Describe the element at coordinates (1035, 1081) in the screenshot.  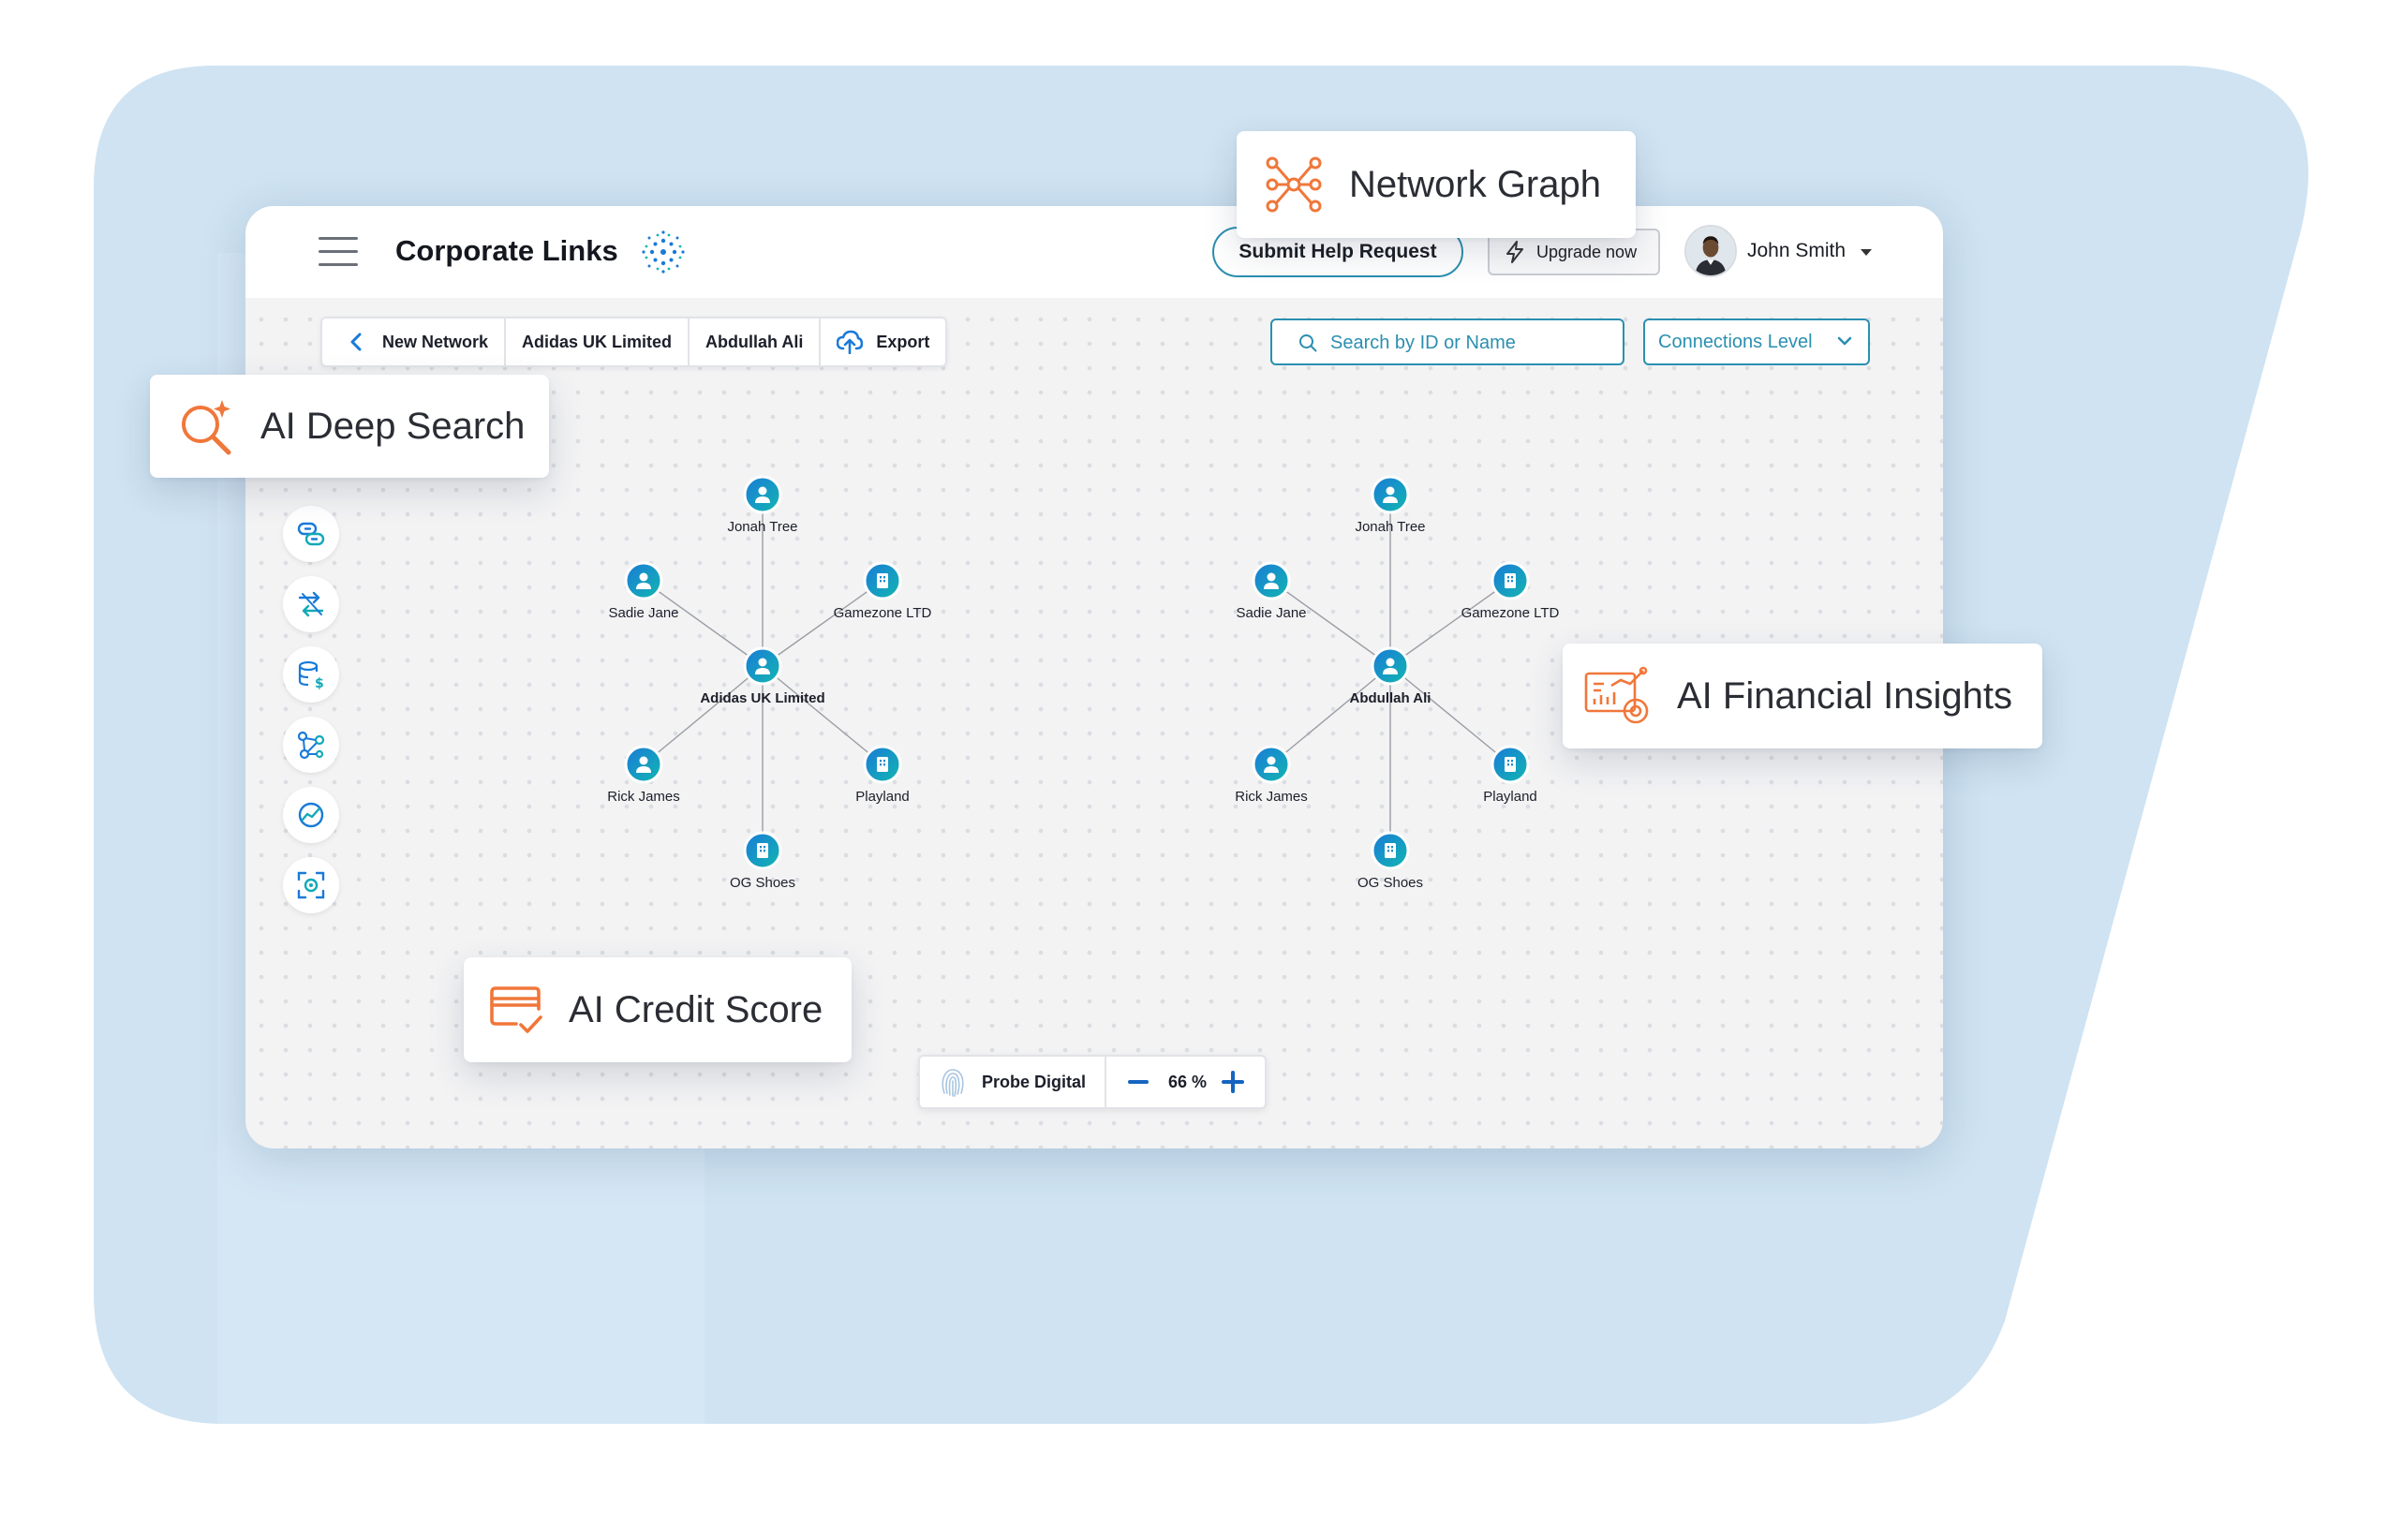
I see `probe-digital-label: Probe Digital` at that location.